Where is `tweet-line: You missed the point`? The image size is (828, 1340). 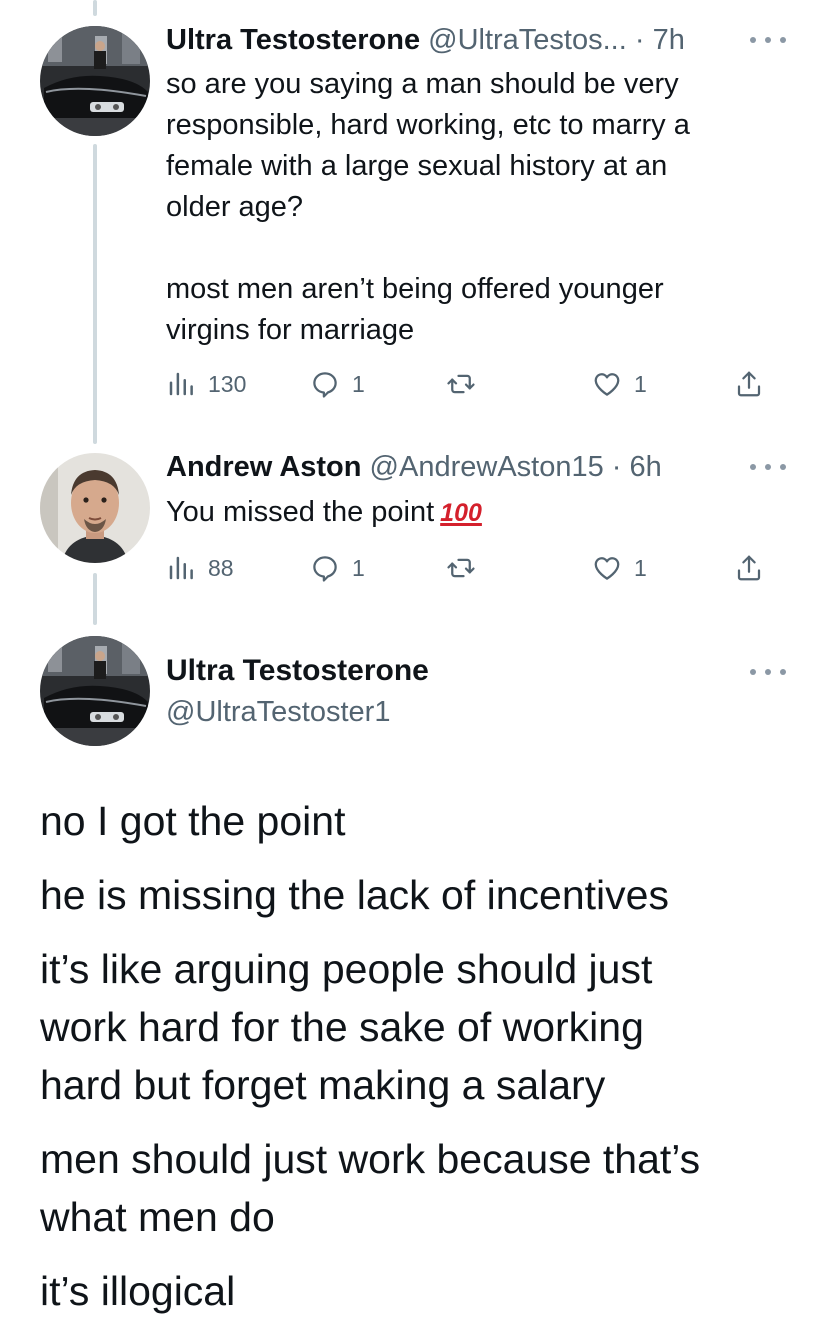
tweet-line: You missed the point is located at coordinates (300, 512).